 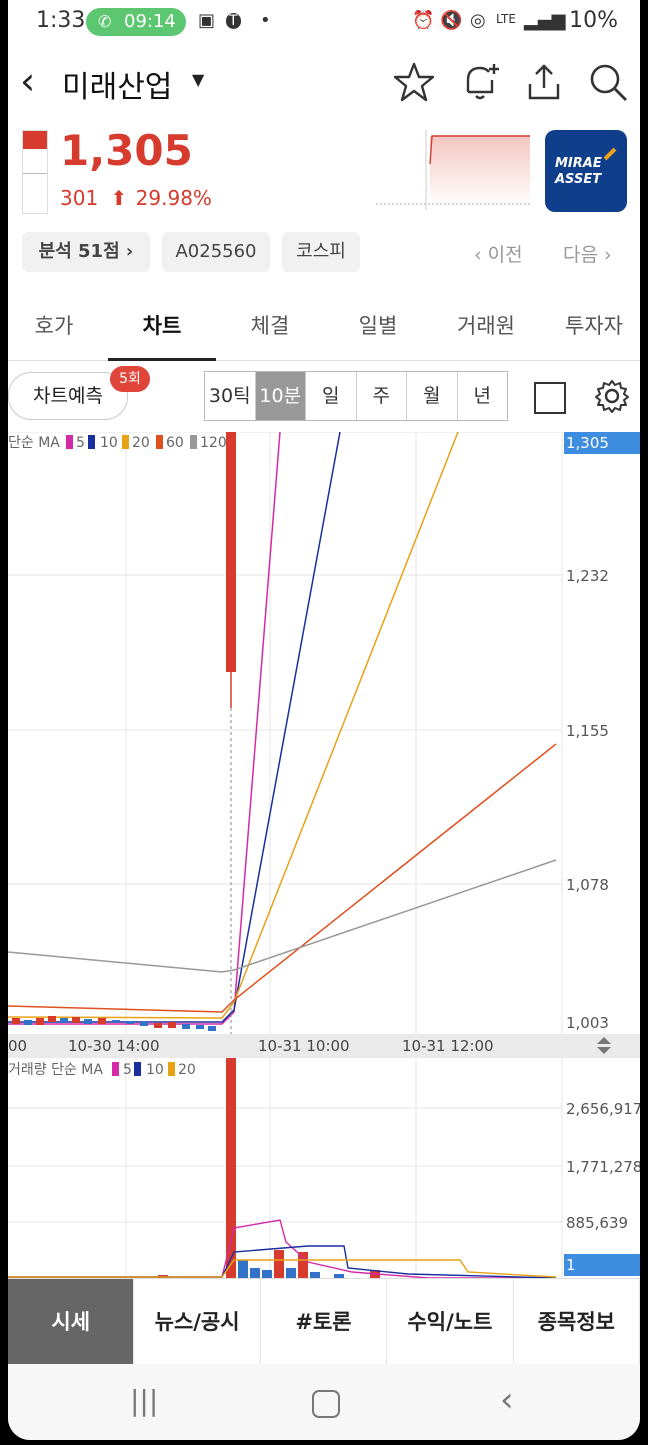 What do you see at coordinates (207, 20) in the screenshot?
I see `gallery-icon: ▣` at bounding box center [207, 20].